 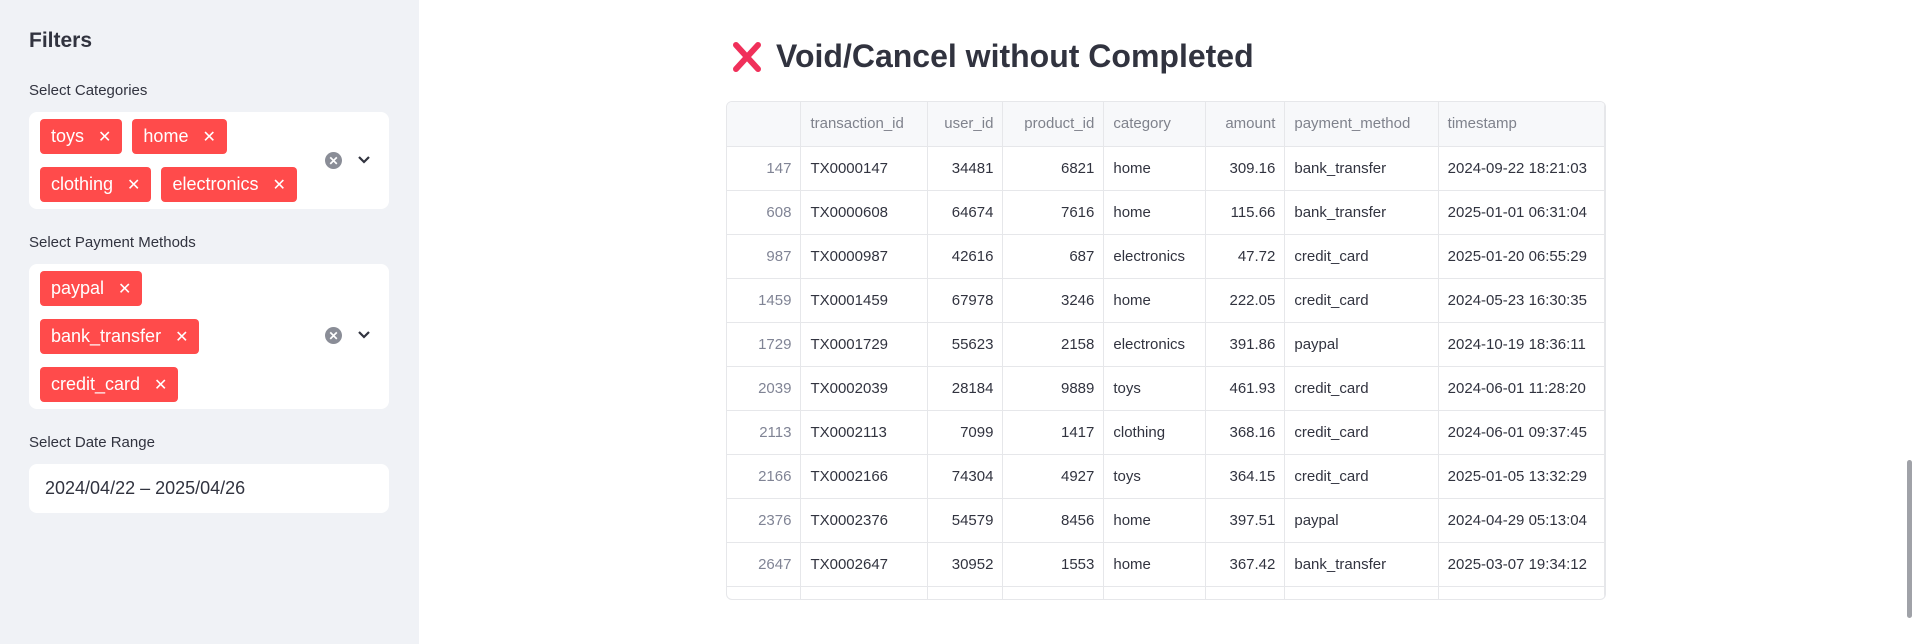 I want to click on column-header: amount, so click(x=1245, y=124).